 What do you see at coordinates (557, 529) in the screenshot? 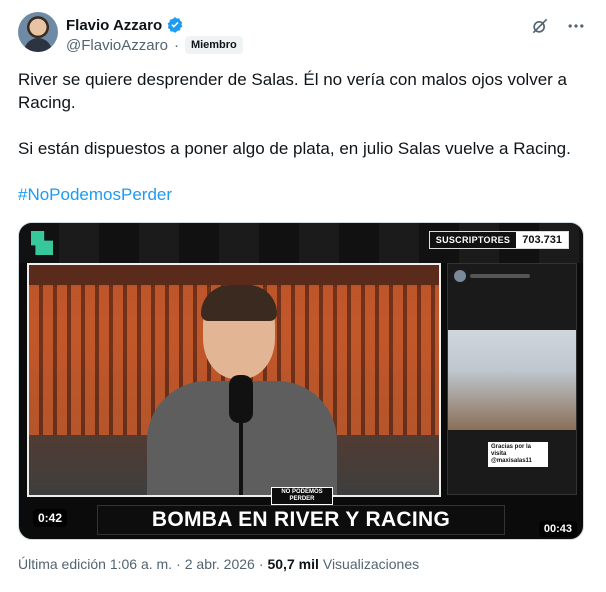
I see `duration-chip: 00:43` at bounding box center [557, 529].